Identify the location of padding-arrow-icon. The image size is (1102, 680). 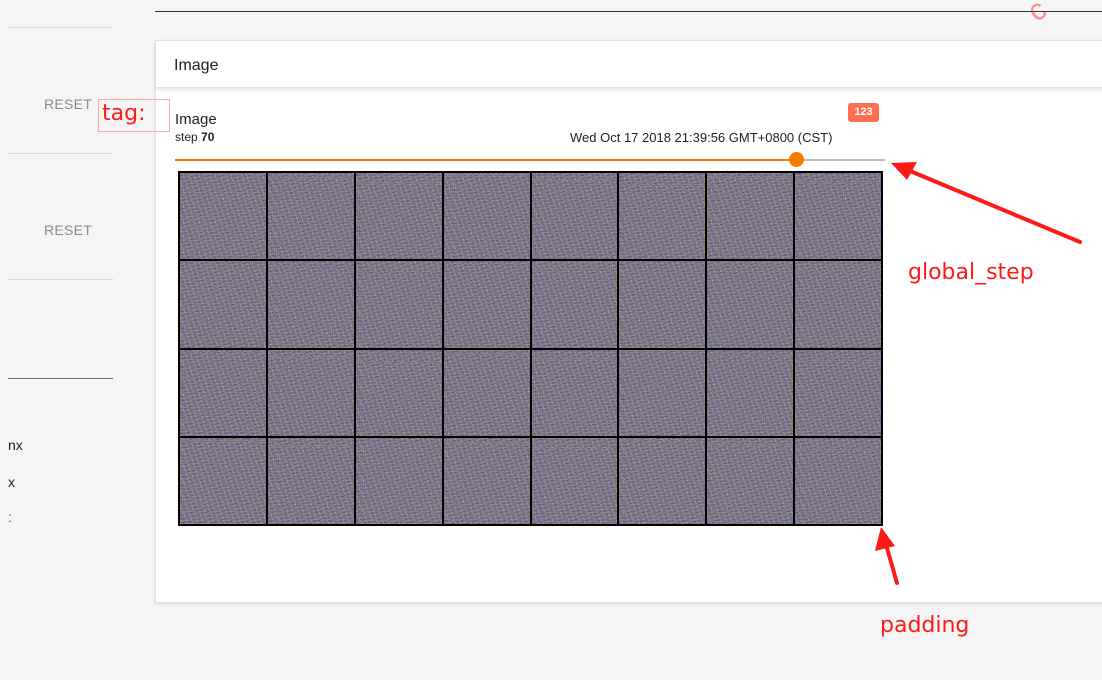
(887, 556).